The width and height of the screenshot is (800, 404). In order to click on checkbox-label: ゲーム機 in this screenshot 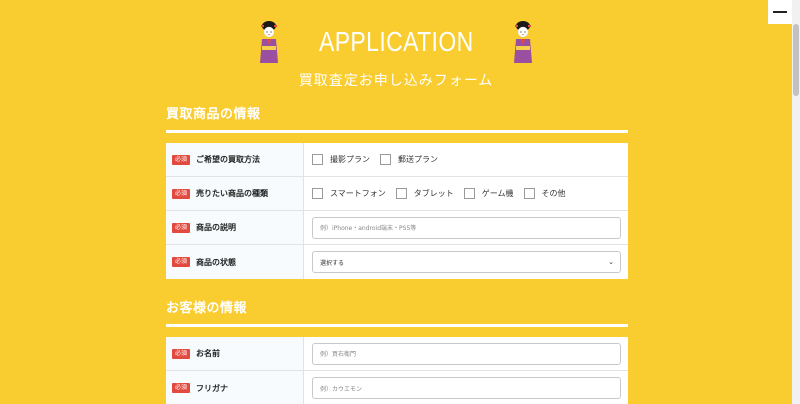, I will do `click(498, 193)`.